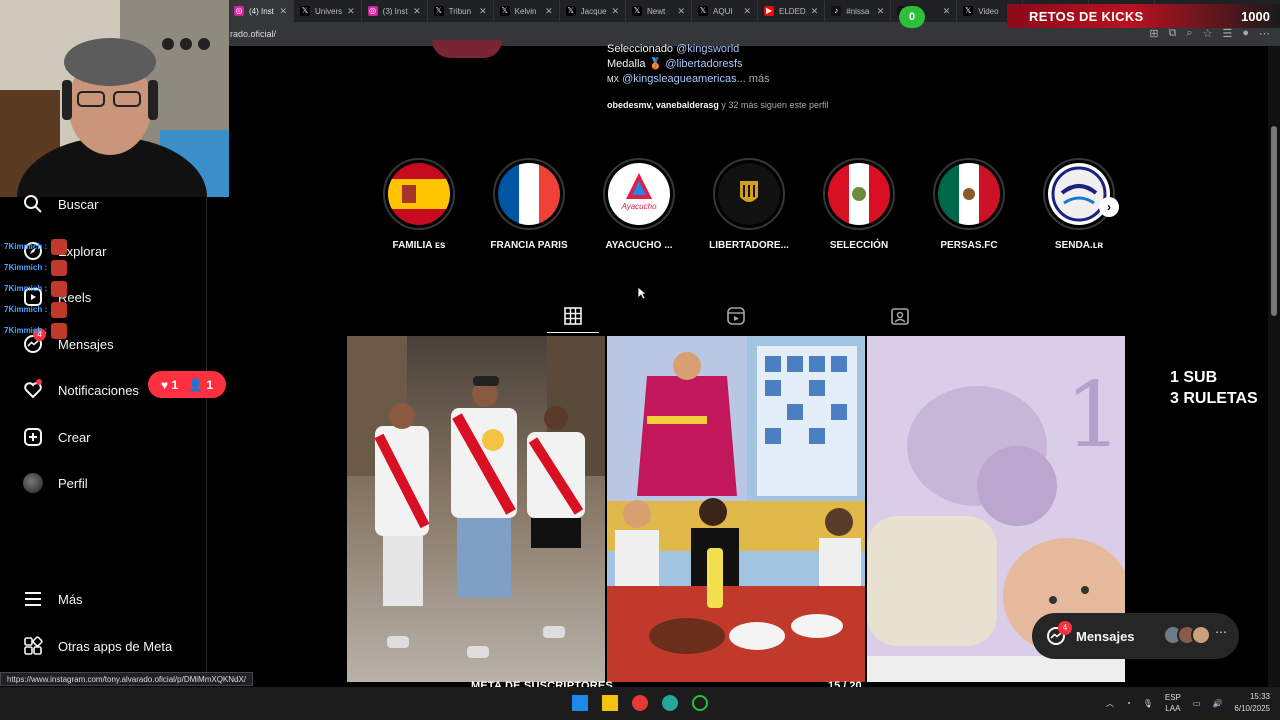 The height and width of the screenshot is (720, 1280). I want to click on browser-tab: 𝕏 Tribun ✕, so click(461, 11).